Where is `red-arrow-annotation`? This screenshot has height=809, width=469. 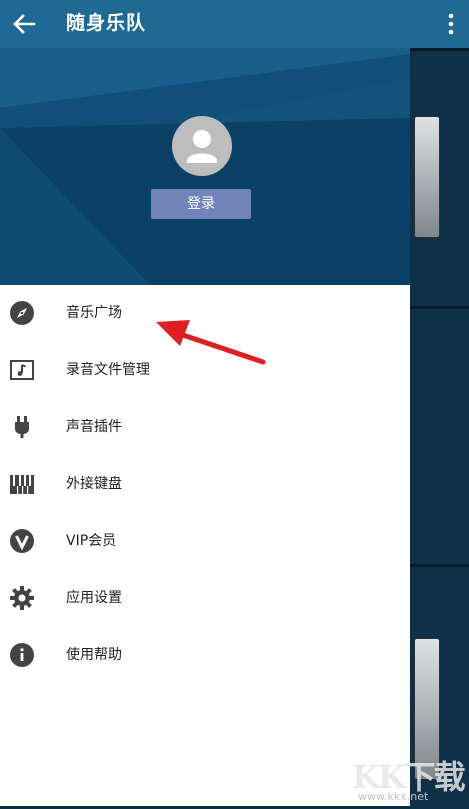 red-arrow-annotation is located at coordinates (211, 342).